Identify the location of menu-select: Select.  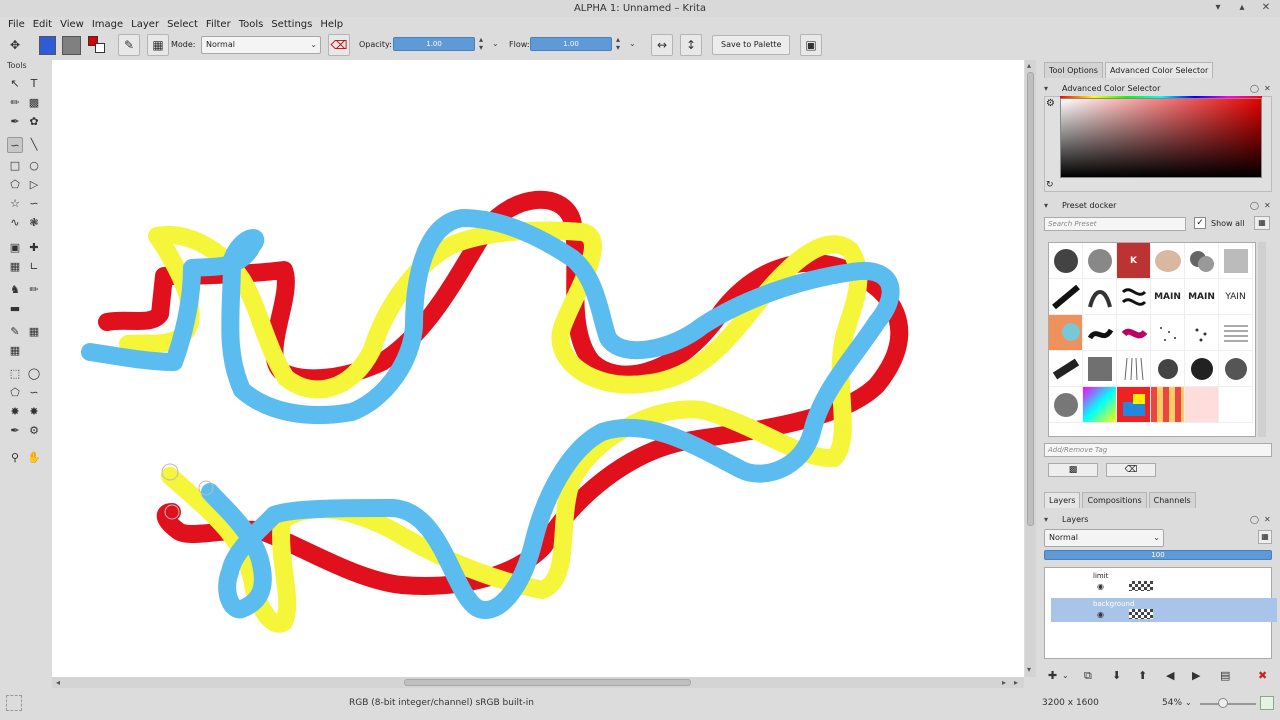
(182, 25).